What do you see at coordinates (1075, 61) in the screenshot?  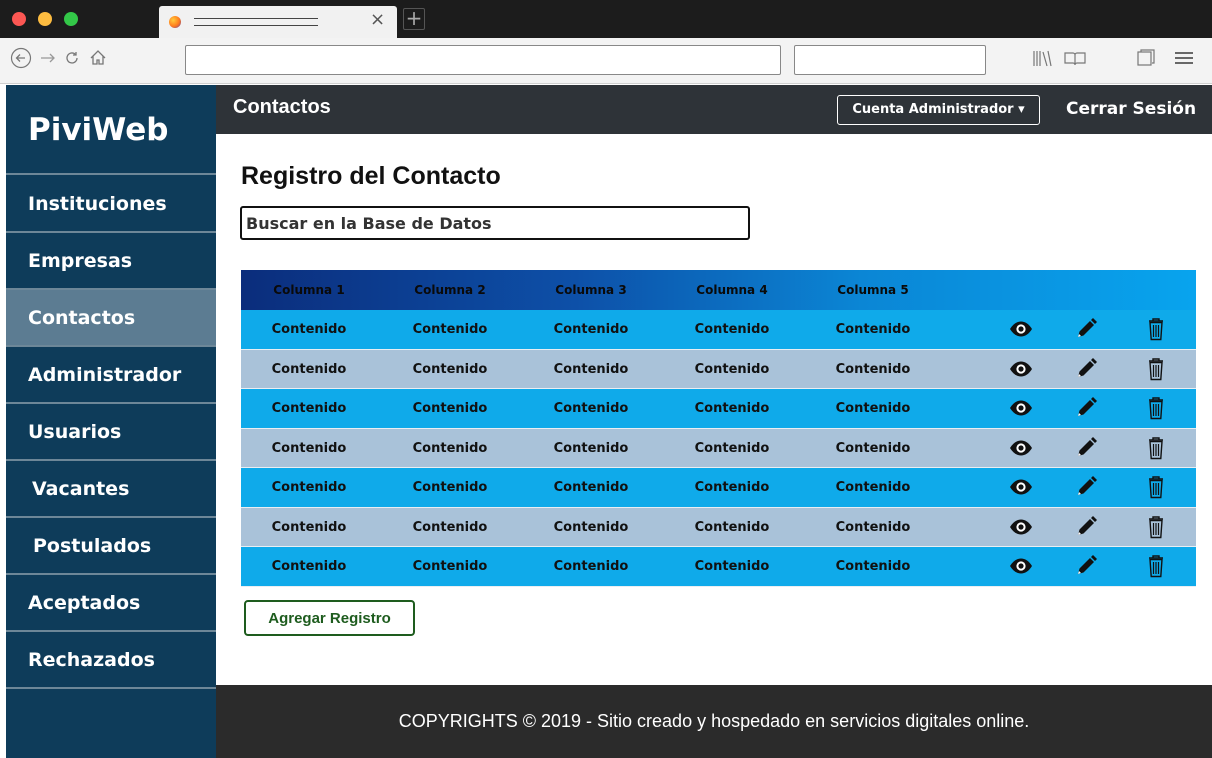 I see `reader-view-icon` at bounding box center [1075, 61].